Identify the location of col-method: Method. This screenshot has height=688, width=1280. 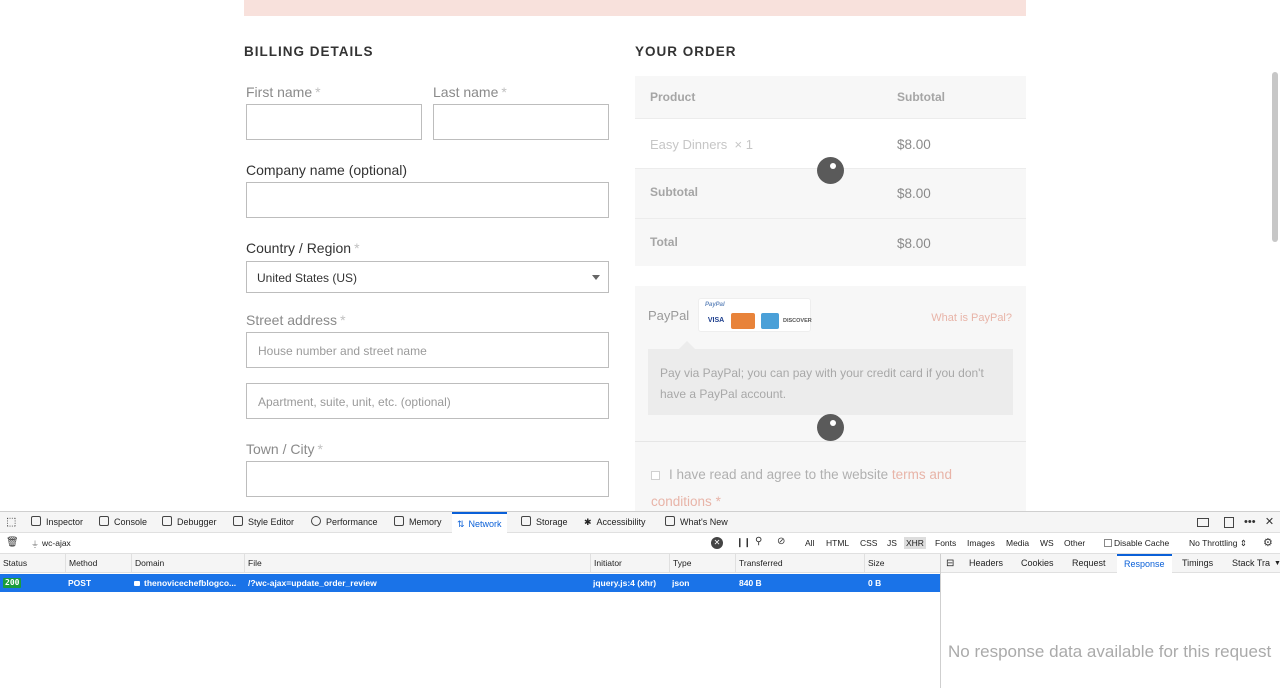
(81, 563).